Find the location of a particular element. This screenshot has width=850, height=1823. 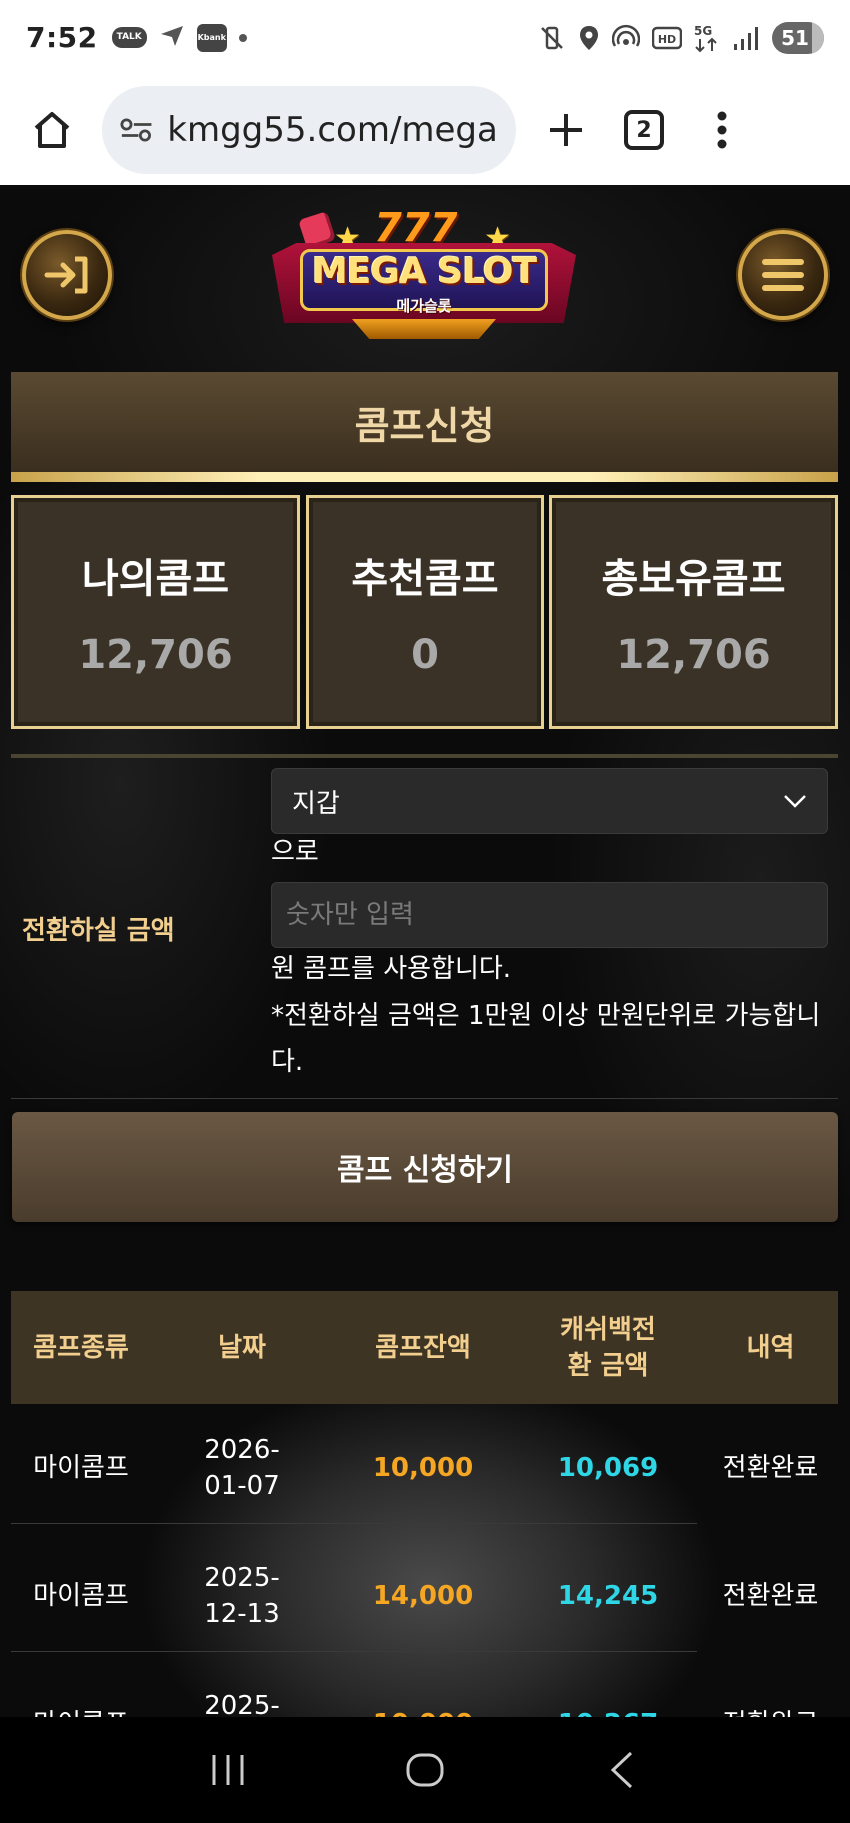

back-icon is located at coordinates (621, 1770).